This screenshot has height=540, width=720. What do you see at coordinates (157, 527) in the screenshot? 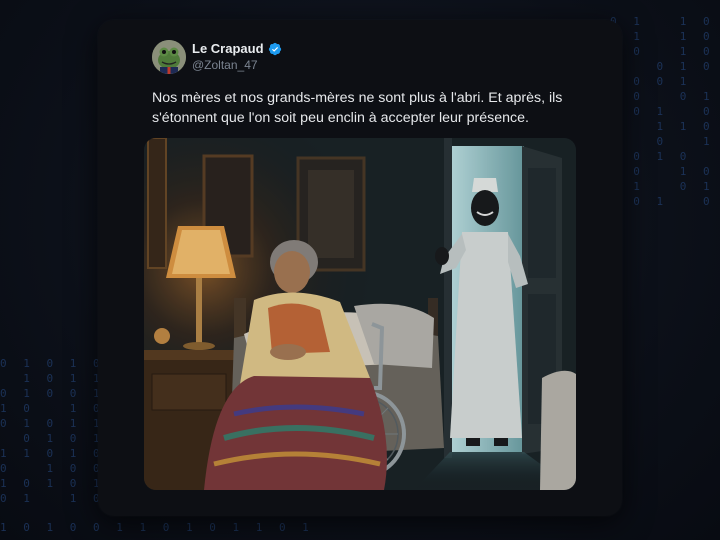
I see `background-binary-bottom: 1 0 1 0 0 1 1 0 1 0 1 1 0 1` at bounding box center [157, 527].